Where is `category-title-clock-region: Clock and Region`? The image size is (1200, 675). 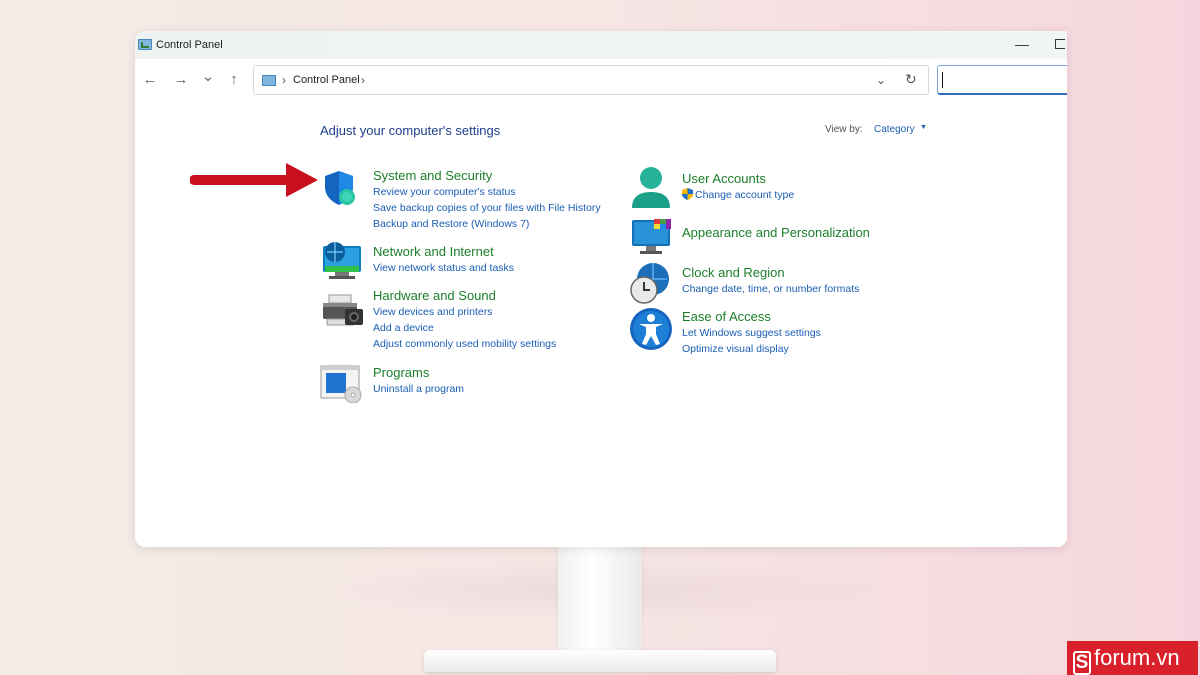
category-title-clock-region: Clock and Region is located at coordinates (770, 273).